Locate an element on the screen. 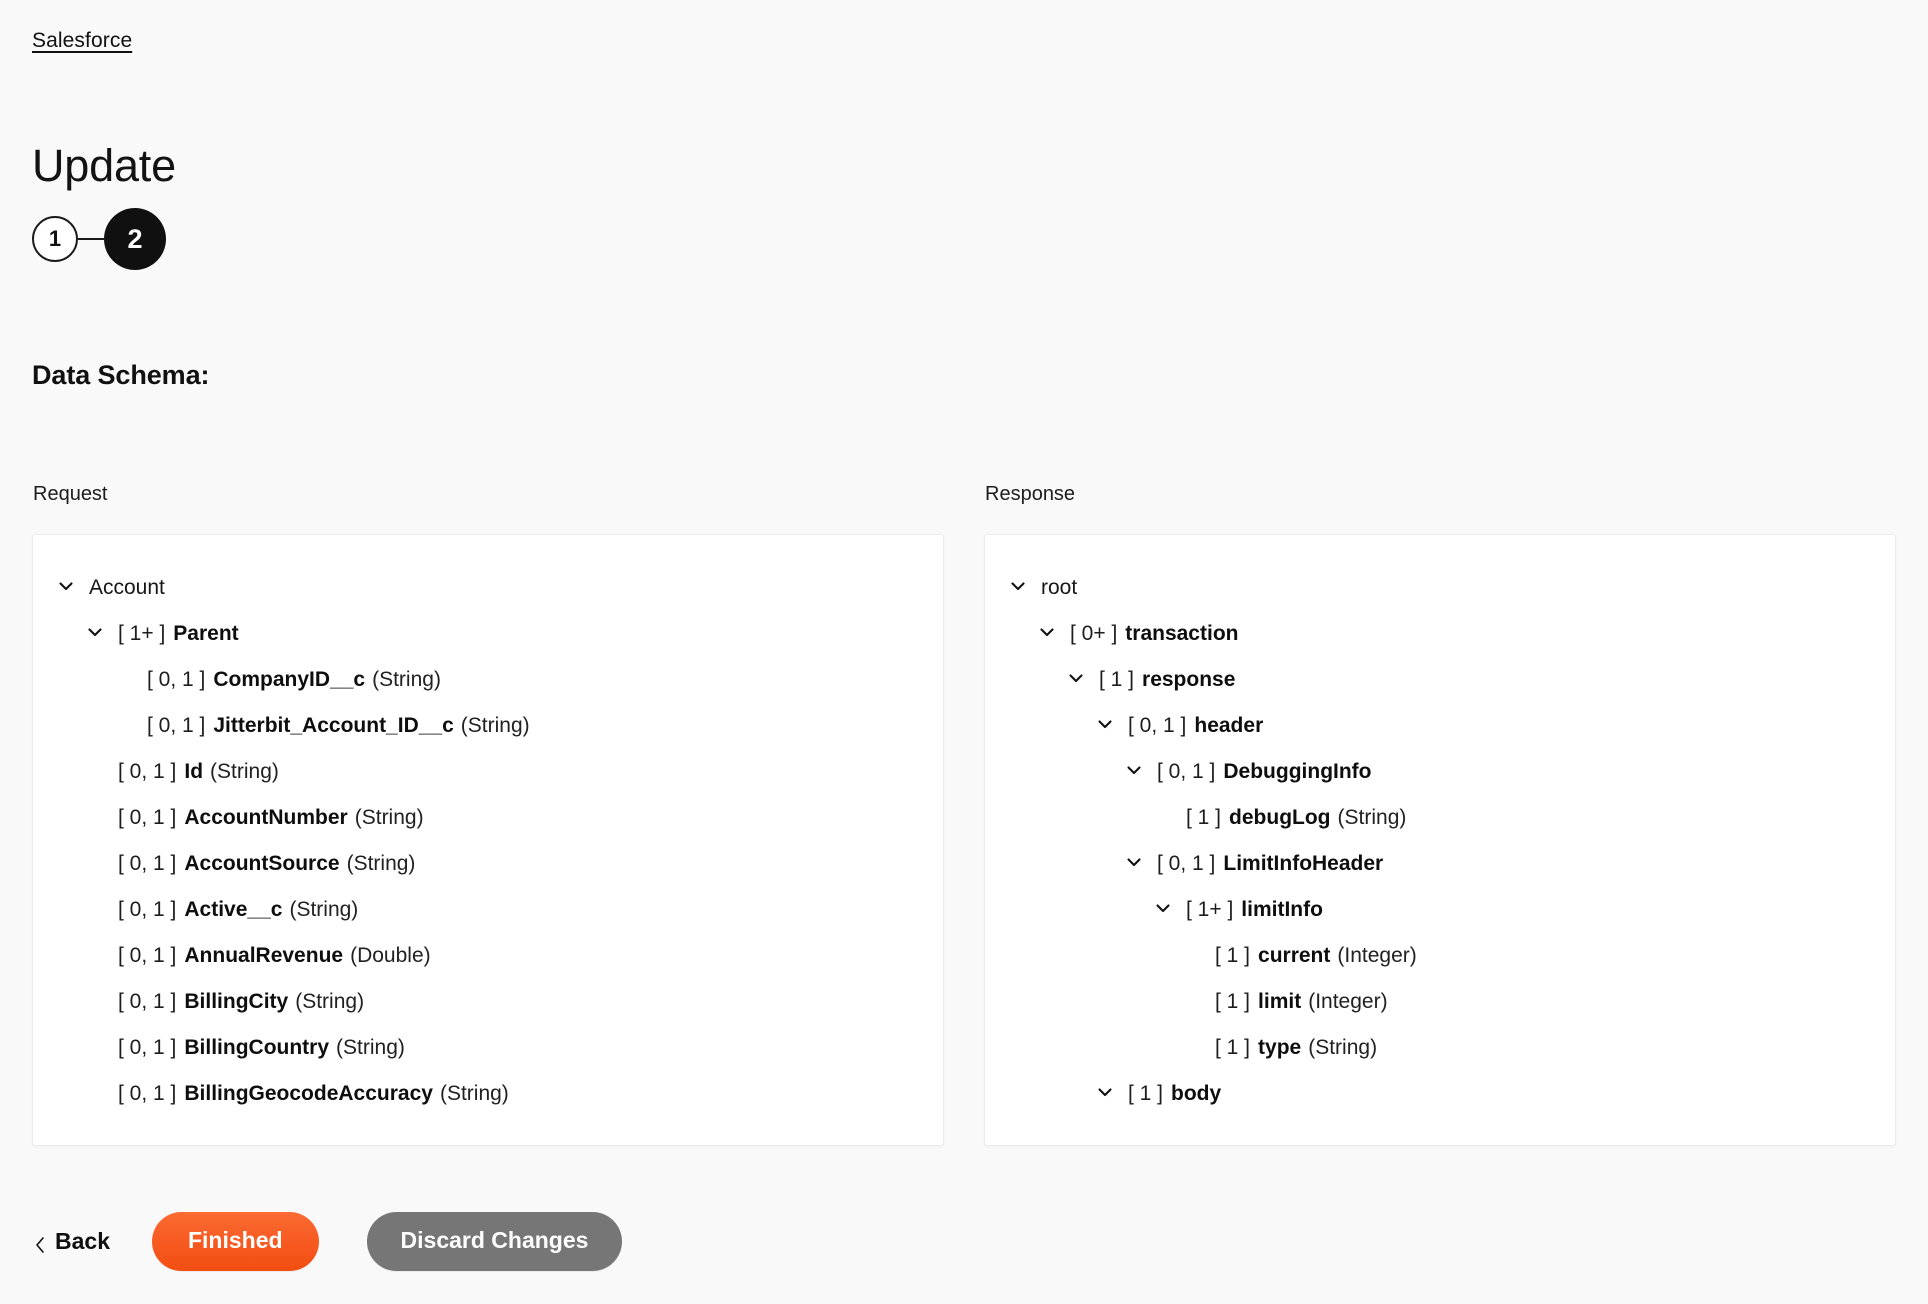 The width and height of the screenshot is (1928, 1304). tree-node: [ 0, 1 ] Jitterbit_Account_ID__c (String) is located at coordinates (488, 726).